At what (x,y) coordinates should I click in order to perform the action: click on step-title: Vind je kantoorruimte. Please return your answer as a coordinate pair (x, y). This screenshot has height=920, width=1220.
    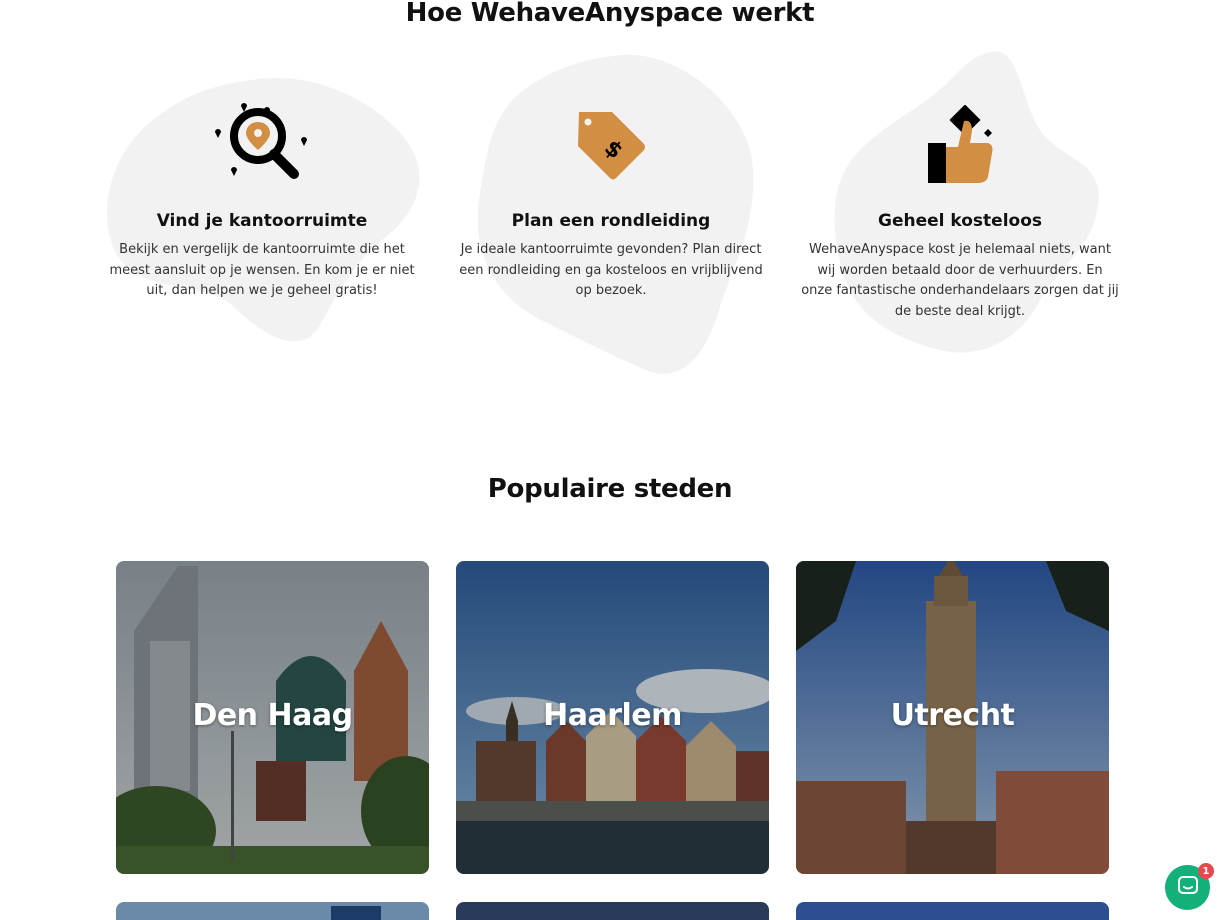
    Looking at the image, I should click on (262, 221).